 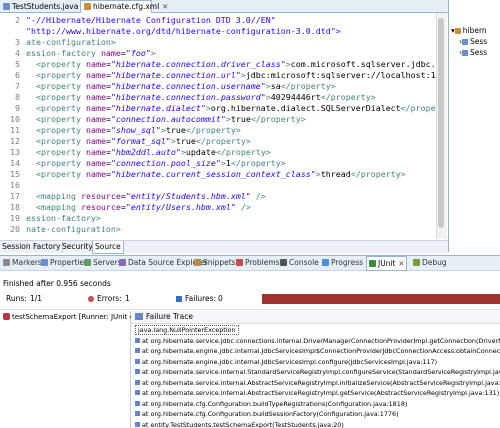 I want to click on tab-junit: JUnit ✕, so click(x=387, y=263).